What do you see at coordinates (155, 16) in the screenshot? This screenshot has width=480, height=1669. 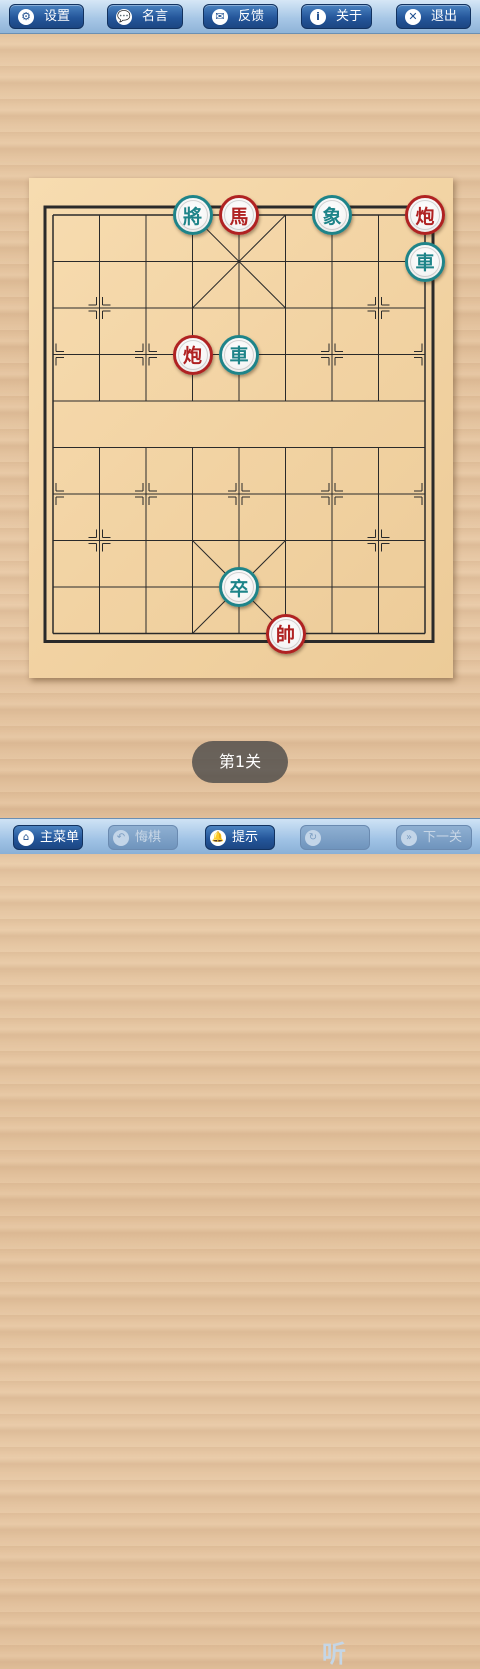 I see `quotes-label: 名言` at bounding box center [155, 16].